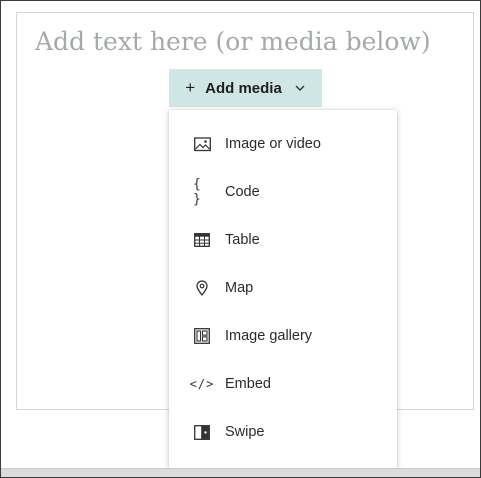 This screenshot has height=478, width=481. What do you see at coordinates (202, 384) in the screenshot?
I see `embed-icon: </>` at bounding box center [202, 384].